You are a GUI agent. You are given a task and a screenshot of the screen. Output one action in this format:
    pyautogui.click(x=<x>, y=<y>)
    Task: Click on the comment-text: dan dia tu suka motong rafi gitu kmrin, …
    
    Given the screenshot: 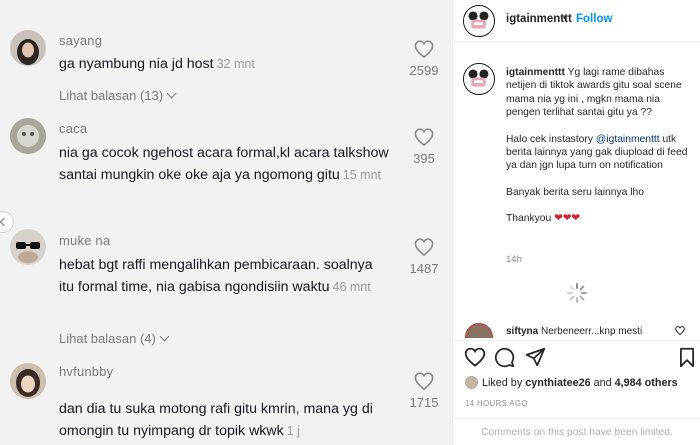 What is the action you would take?
    pyautogui.click(x=224, y=420)
    